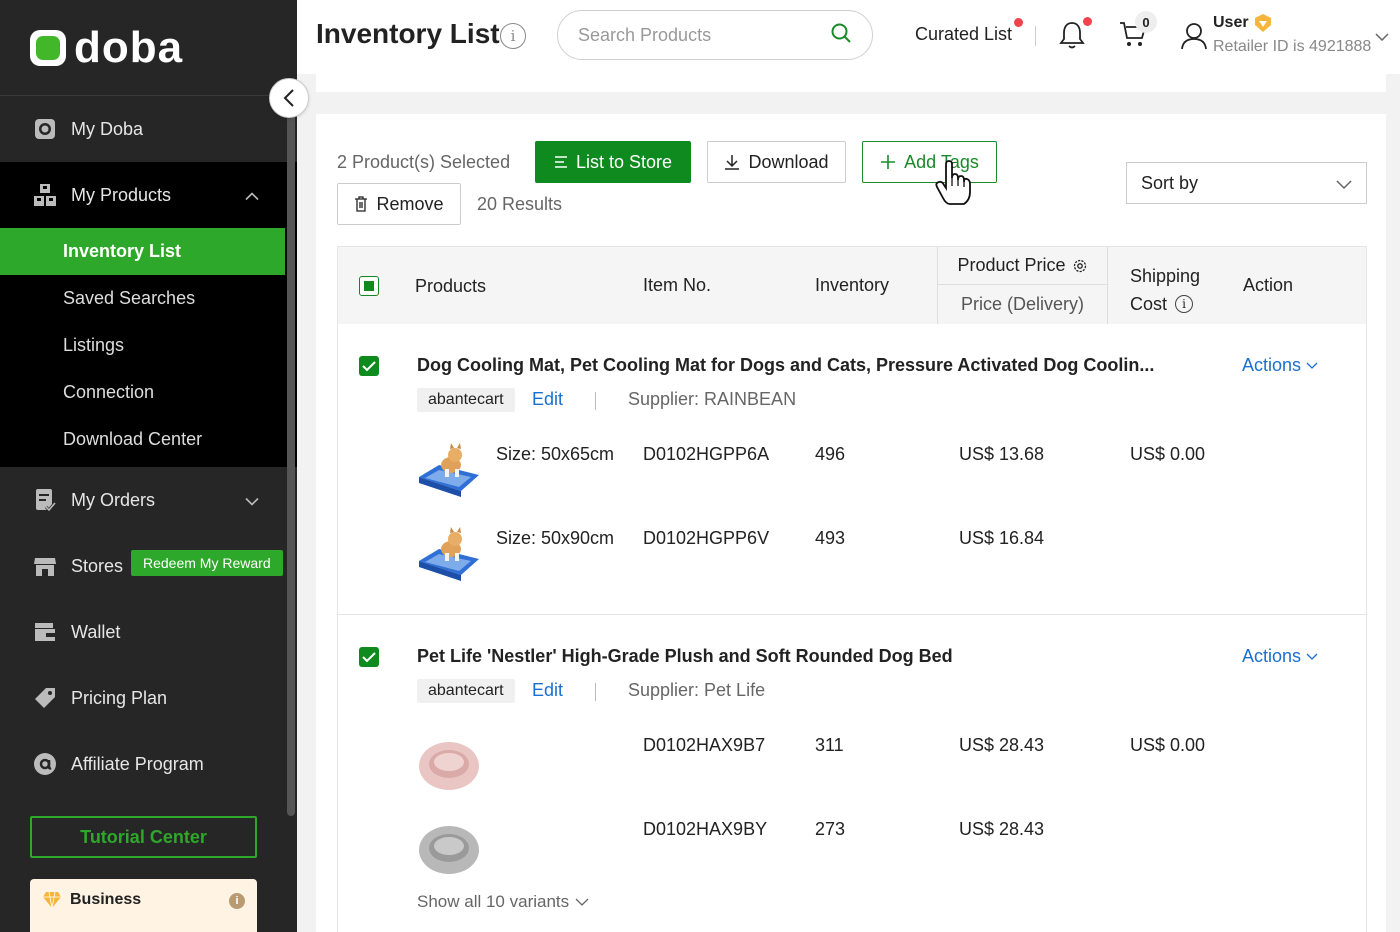 The width and height of the screenshot is (1400, 932). Describe the element at coordinates (119, 697) in the screenshot. I see `sidebar-item-label: Pricing Plan` at that location.